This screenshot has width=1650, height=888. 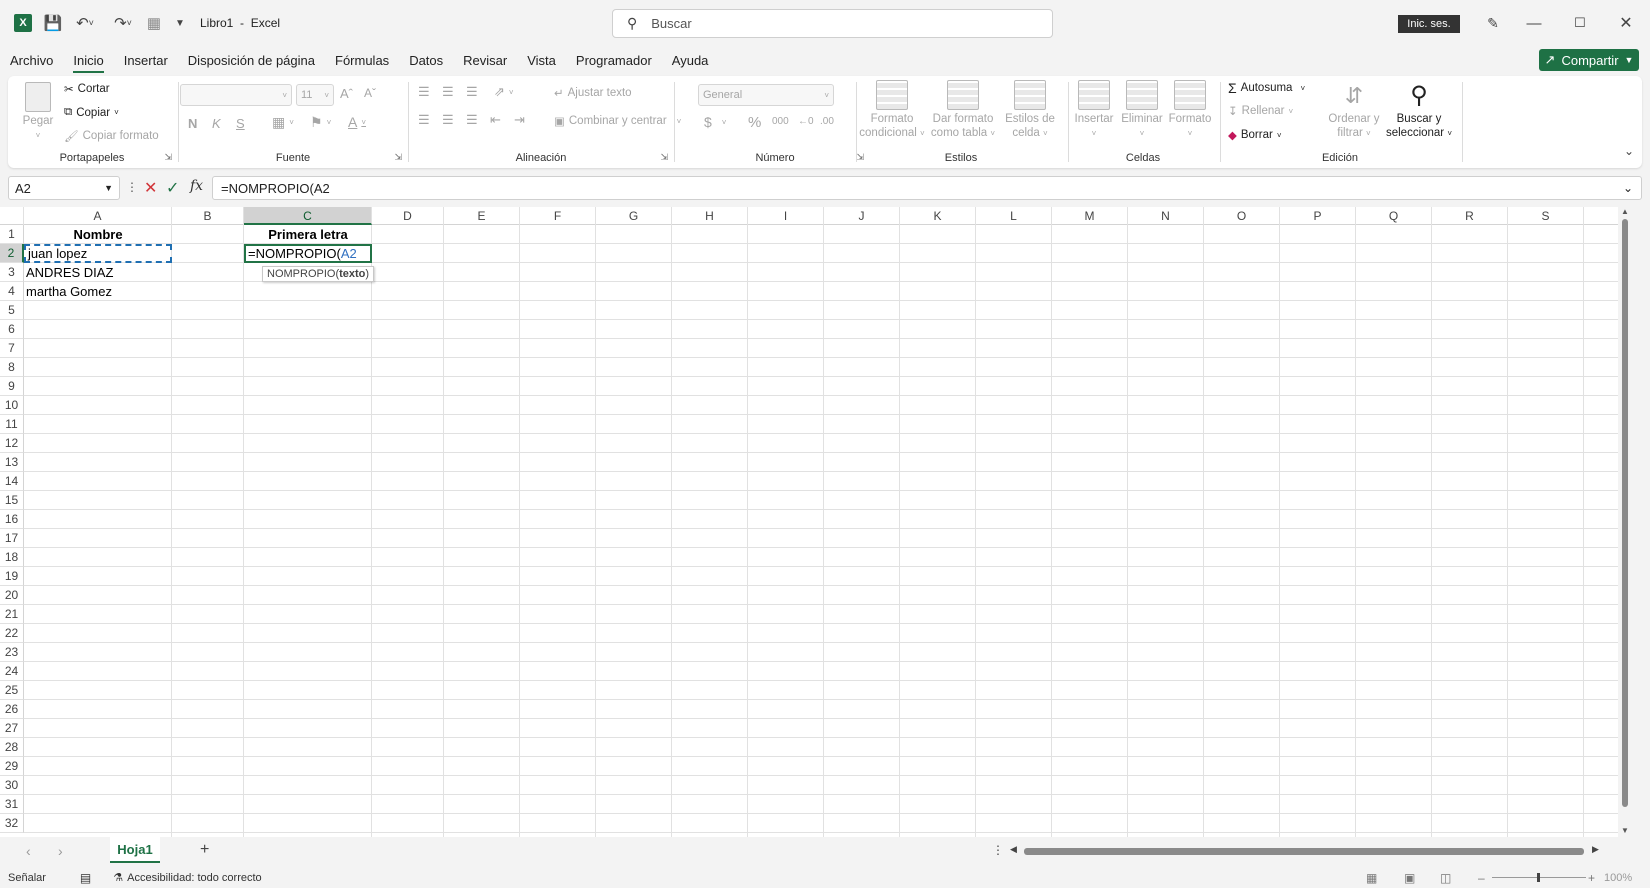 I want to click on row-header-12: 12, so click(x=12, y=443).